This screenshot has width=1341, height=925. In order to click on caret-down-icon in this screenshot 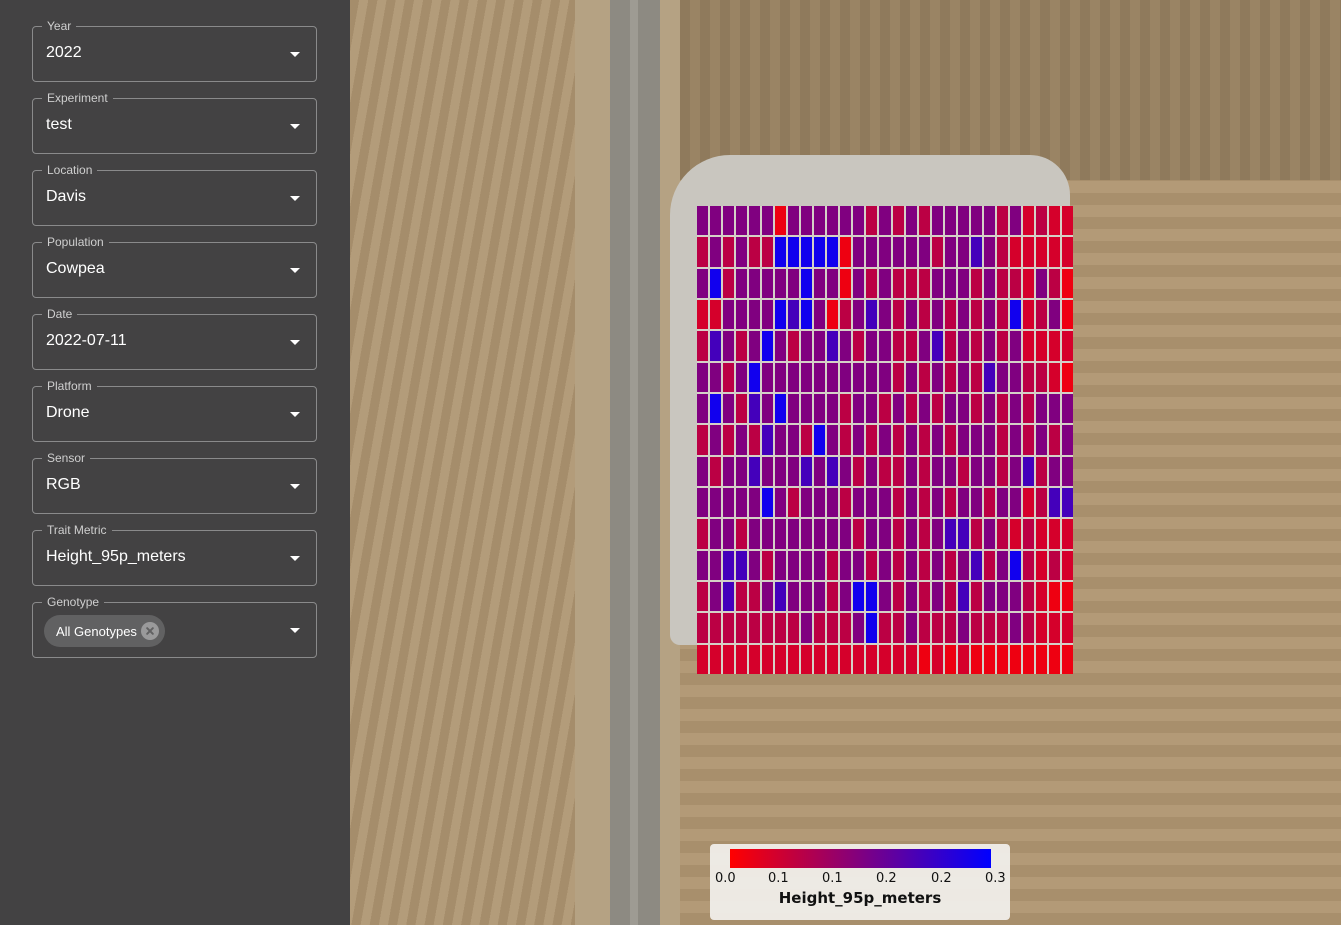, I will do `click(295, 630)`.